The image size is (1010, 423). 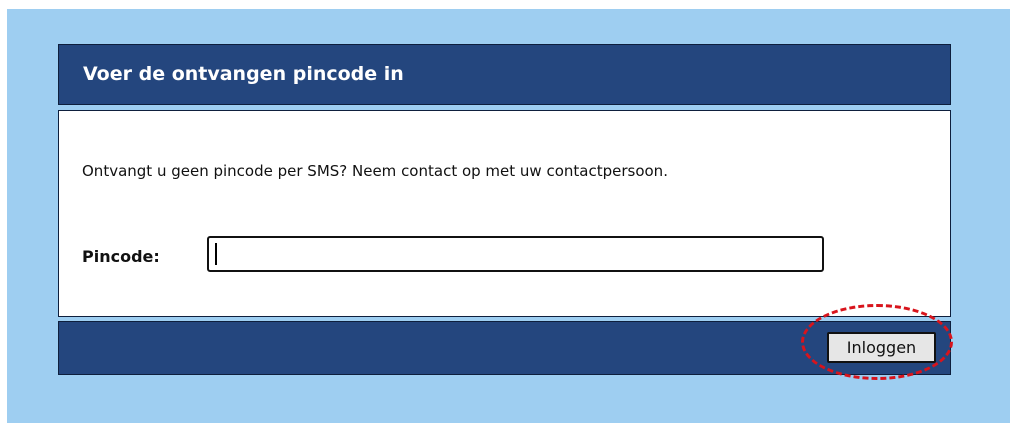 I want to click on pincode-label: Pincode:, so click(x=121, y=256).